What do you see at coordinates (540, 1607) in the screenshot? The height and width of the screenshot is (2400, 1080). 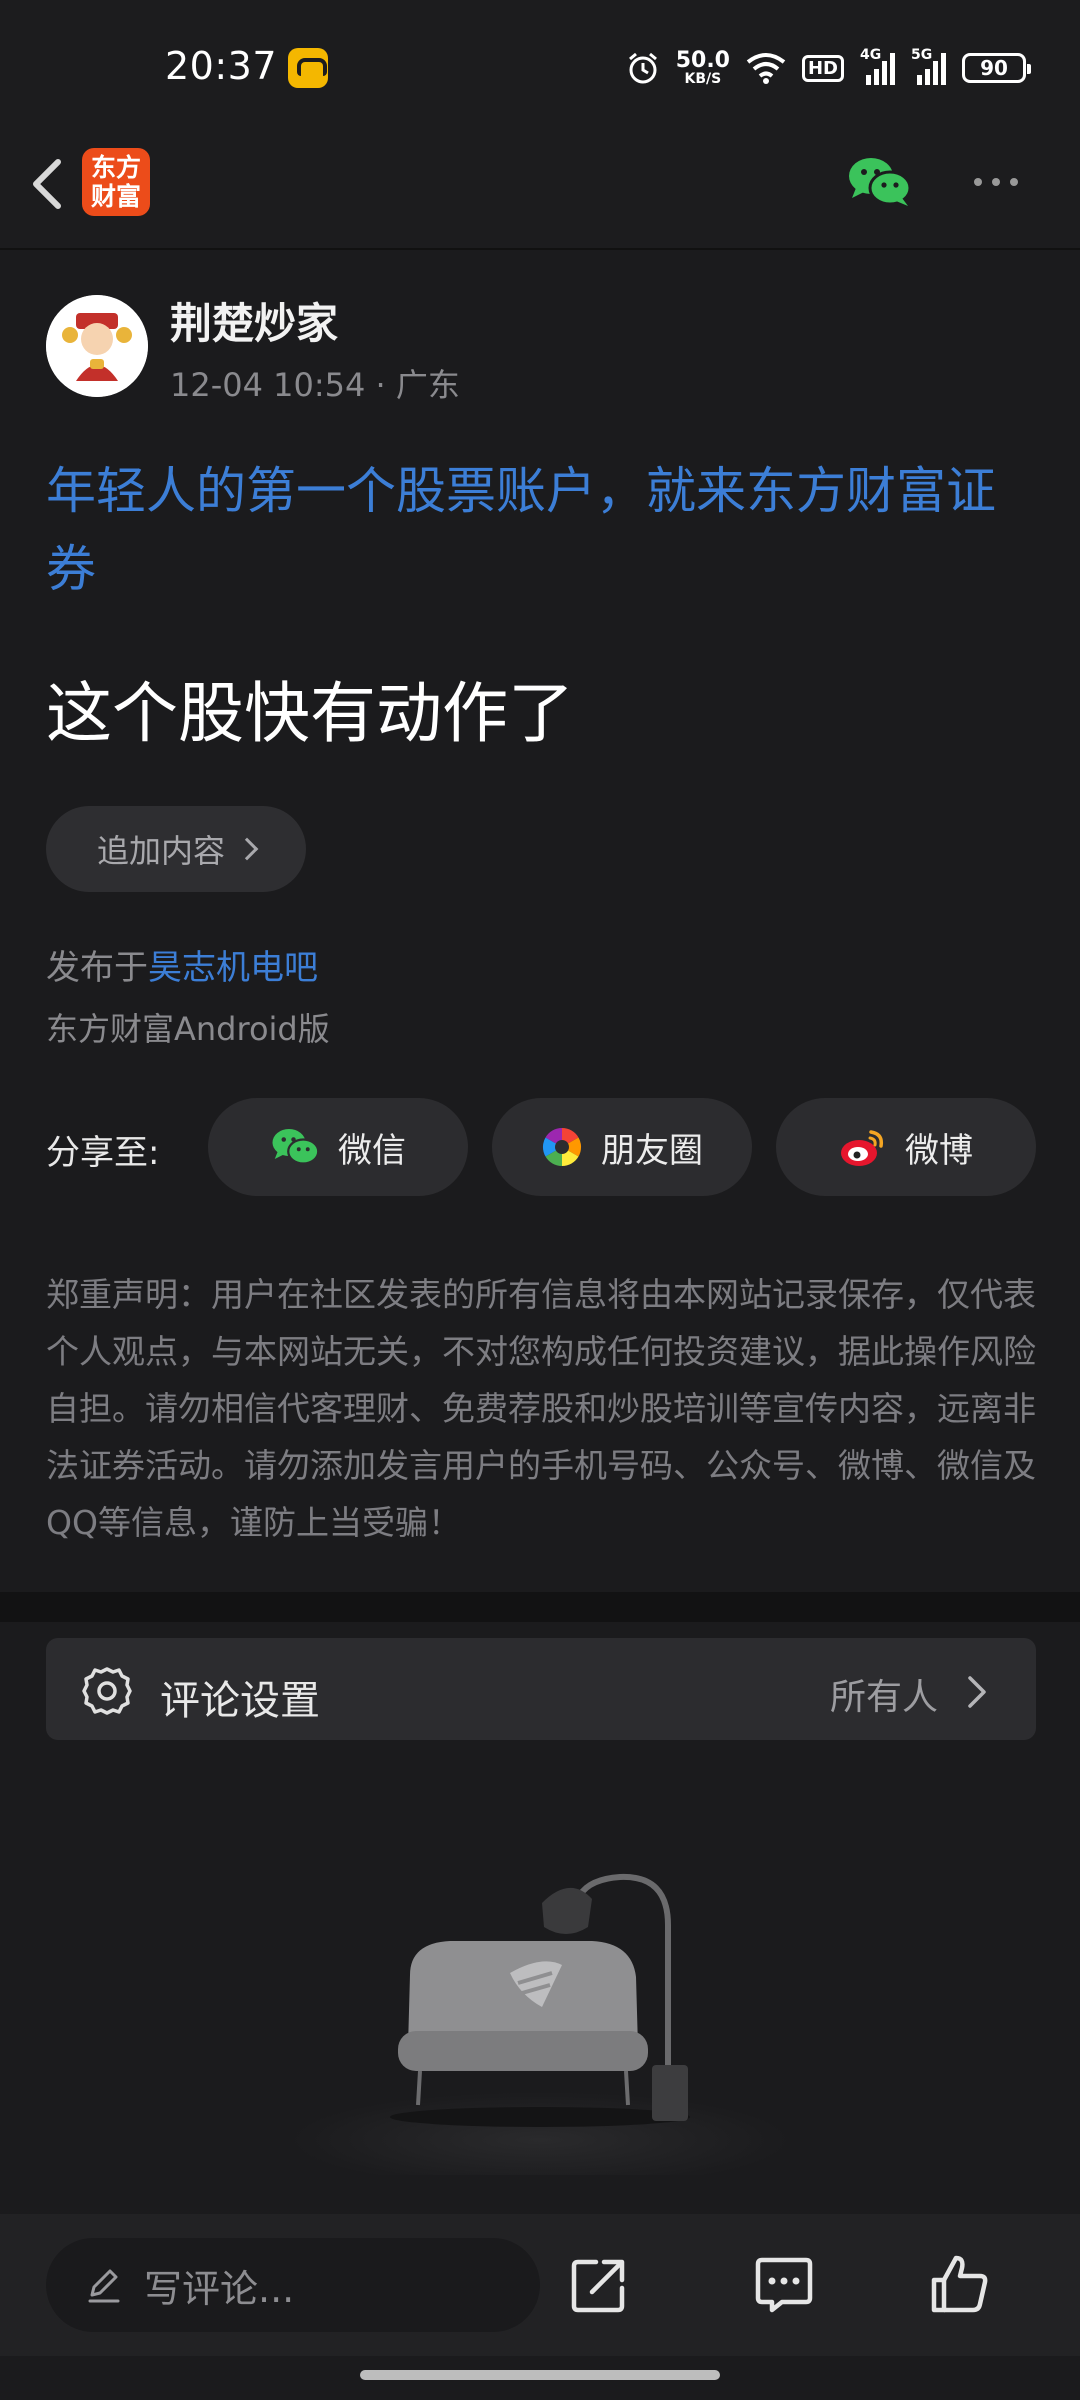 I see `section-divider` at bounding box center [540, 1607].